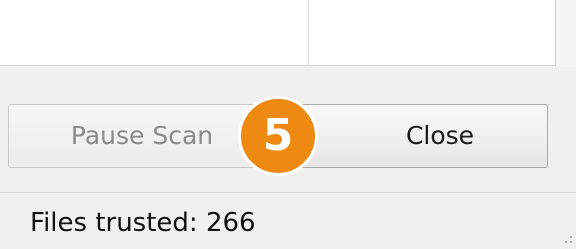  Describe the element at coordinates (143, 223) in the screenshot. I see `files-trusted-status: Files trusted: 266` at that location.